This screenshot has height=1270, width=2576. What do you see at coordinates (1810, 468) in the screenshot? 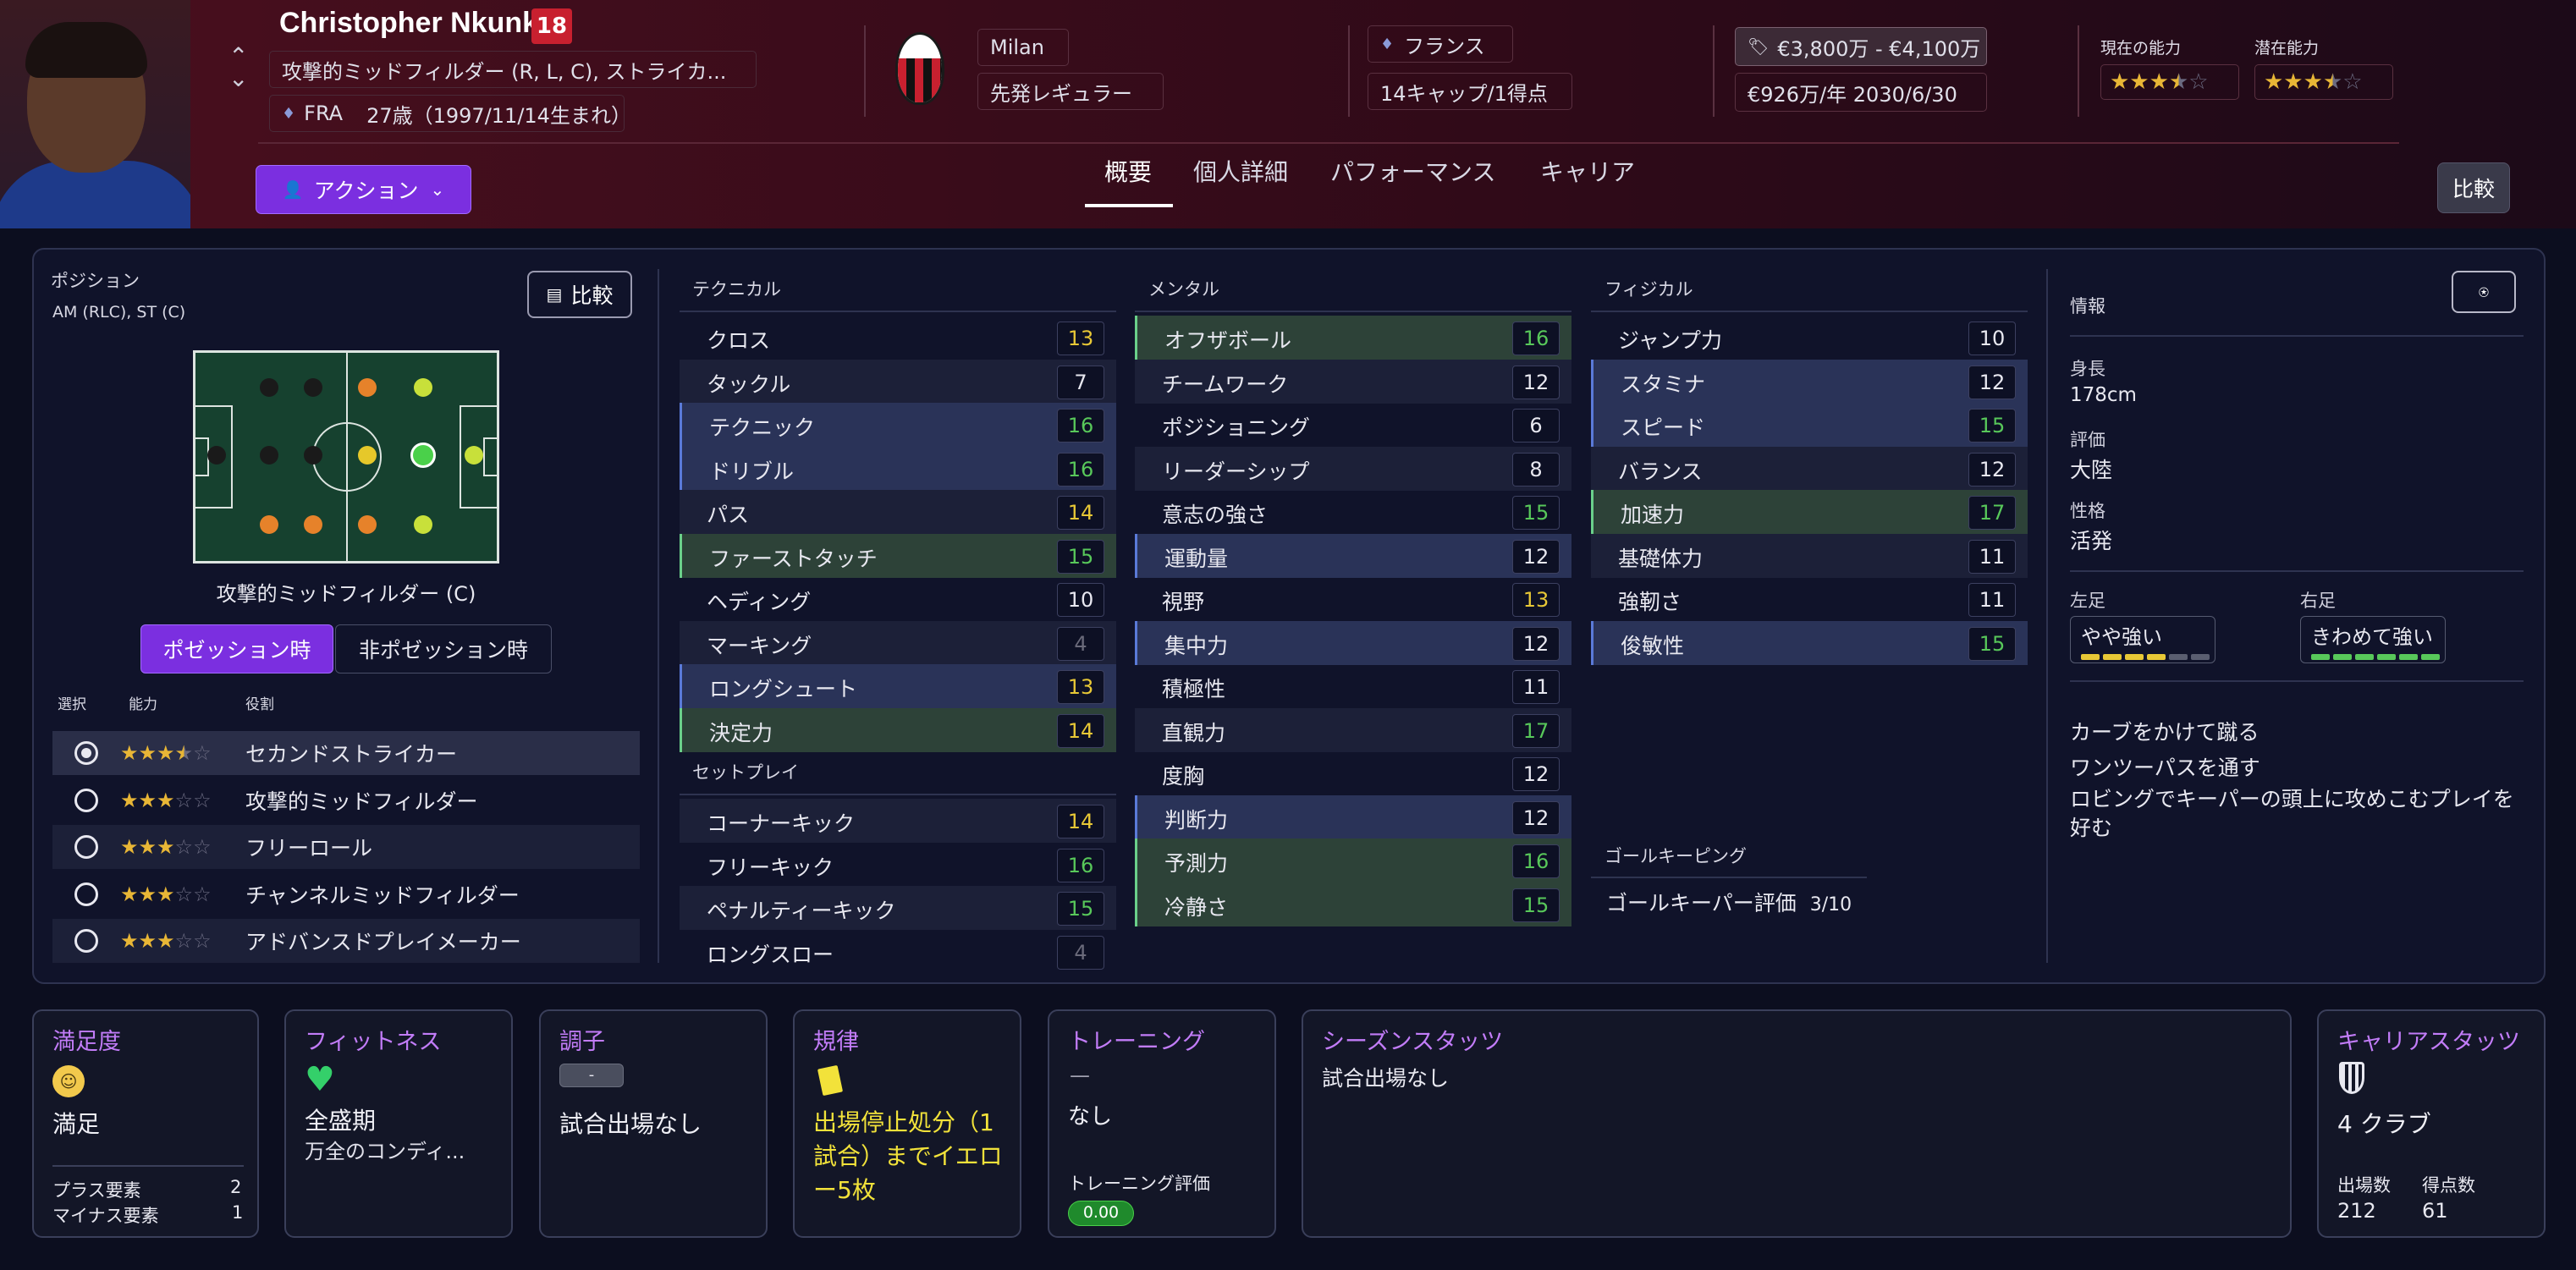
I see `attribute-row: バランス 12` at bounding box center [1810, 468].